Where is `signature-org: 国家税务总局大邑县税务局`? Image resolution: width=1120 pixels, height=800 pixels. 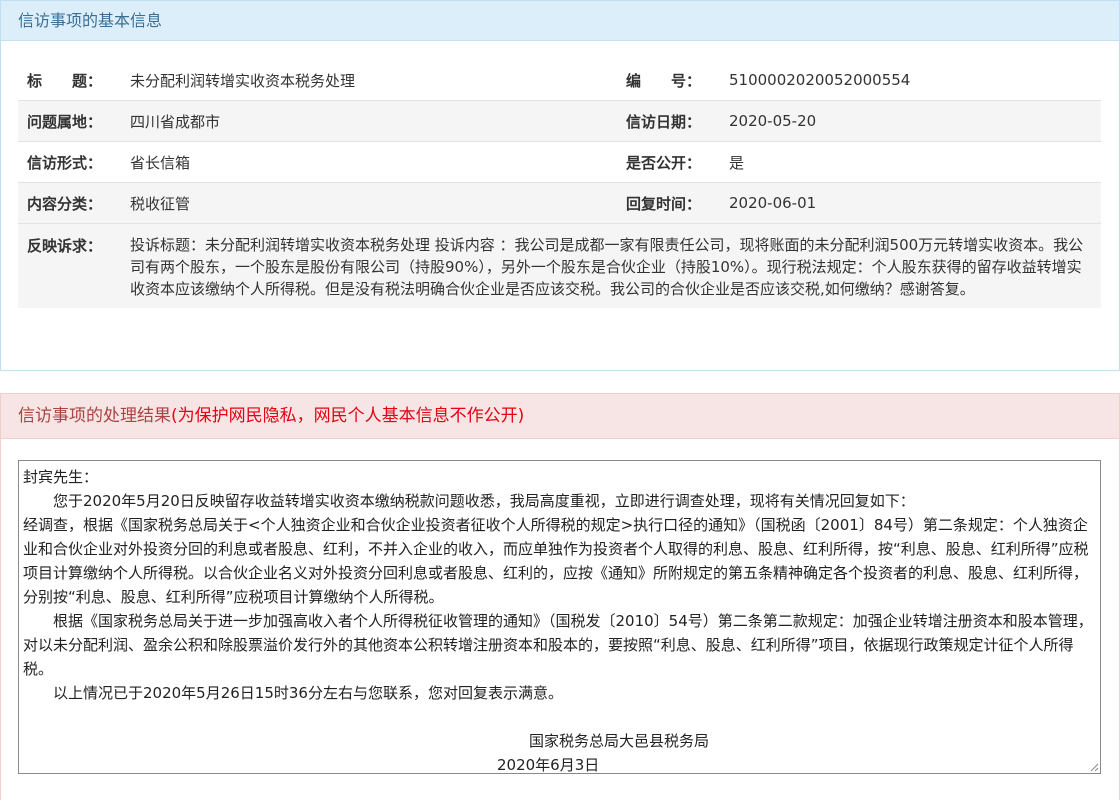
signature-org: 国家税务总局大邑县税务局 is located at coordinates (619, 741).